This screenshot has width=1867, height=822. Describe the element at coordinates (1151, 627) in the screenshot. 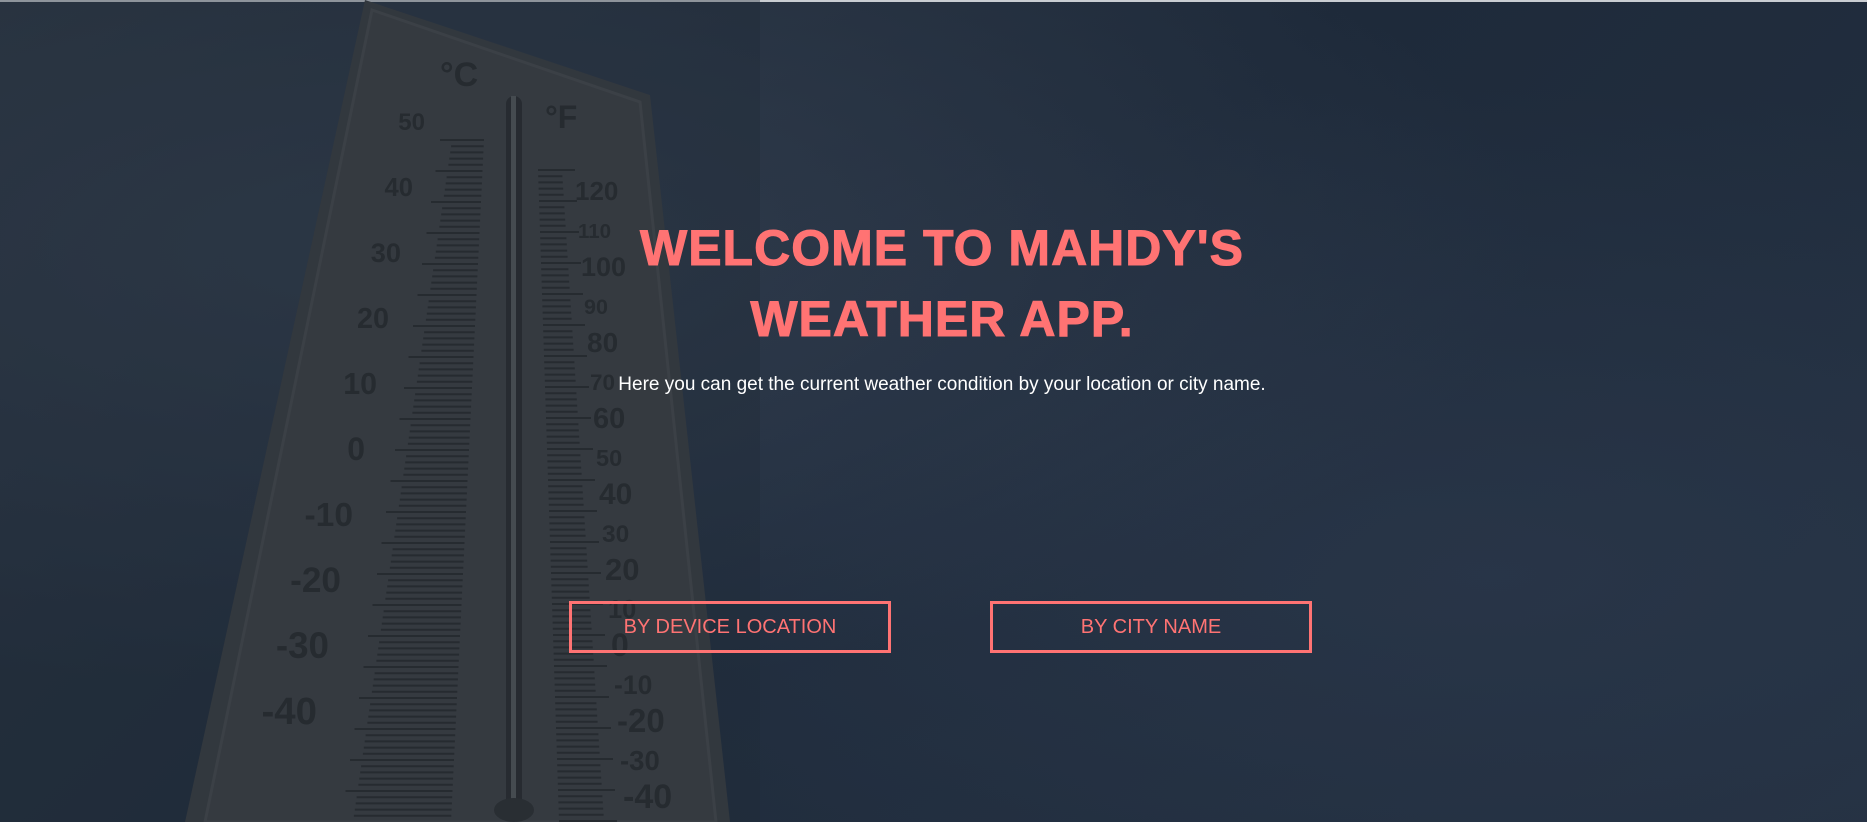

I see `by-city-name-button: BY CITY NAME` at that location.